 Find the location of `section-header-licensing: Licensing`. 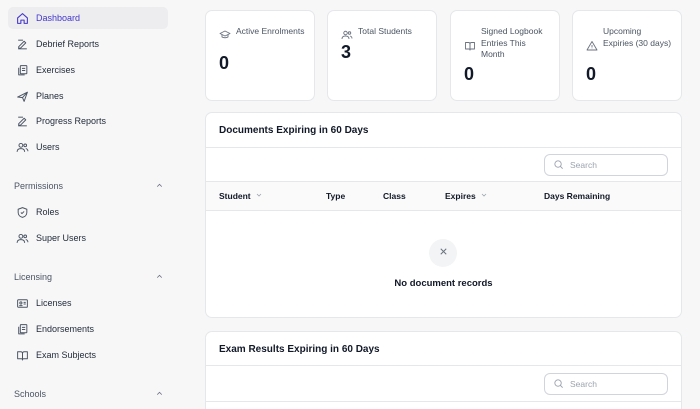

section-header-licensing: Licensing is located at coordinates (89, 277).